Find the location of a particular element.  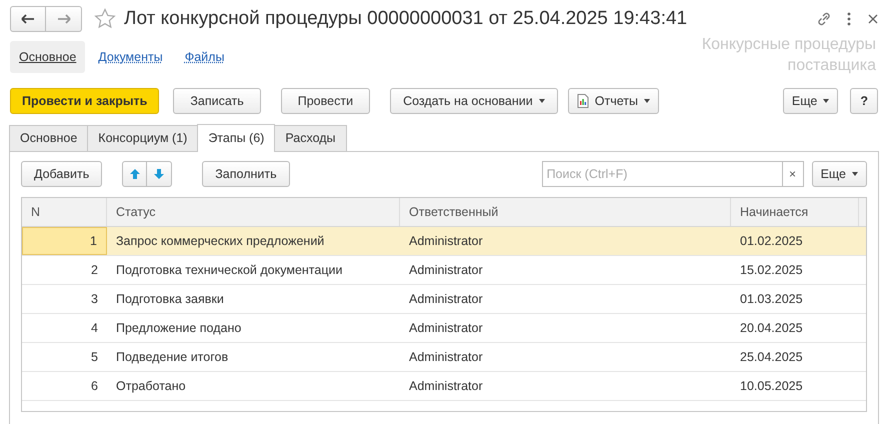

form-tab: Консорциум (1) is located at coordinates (142, 138).